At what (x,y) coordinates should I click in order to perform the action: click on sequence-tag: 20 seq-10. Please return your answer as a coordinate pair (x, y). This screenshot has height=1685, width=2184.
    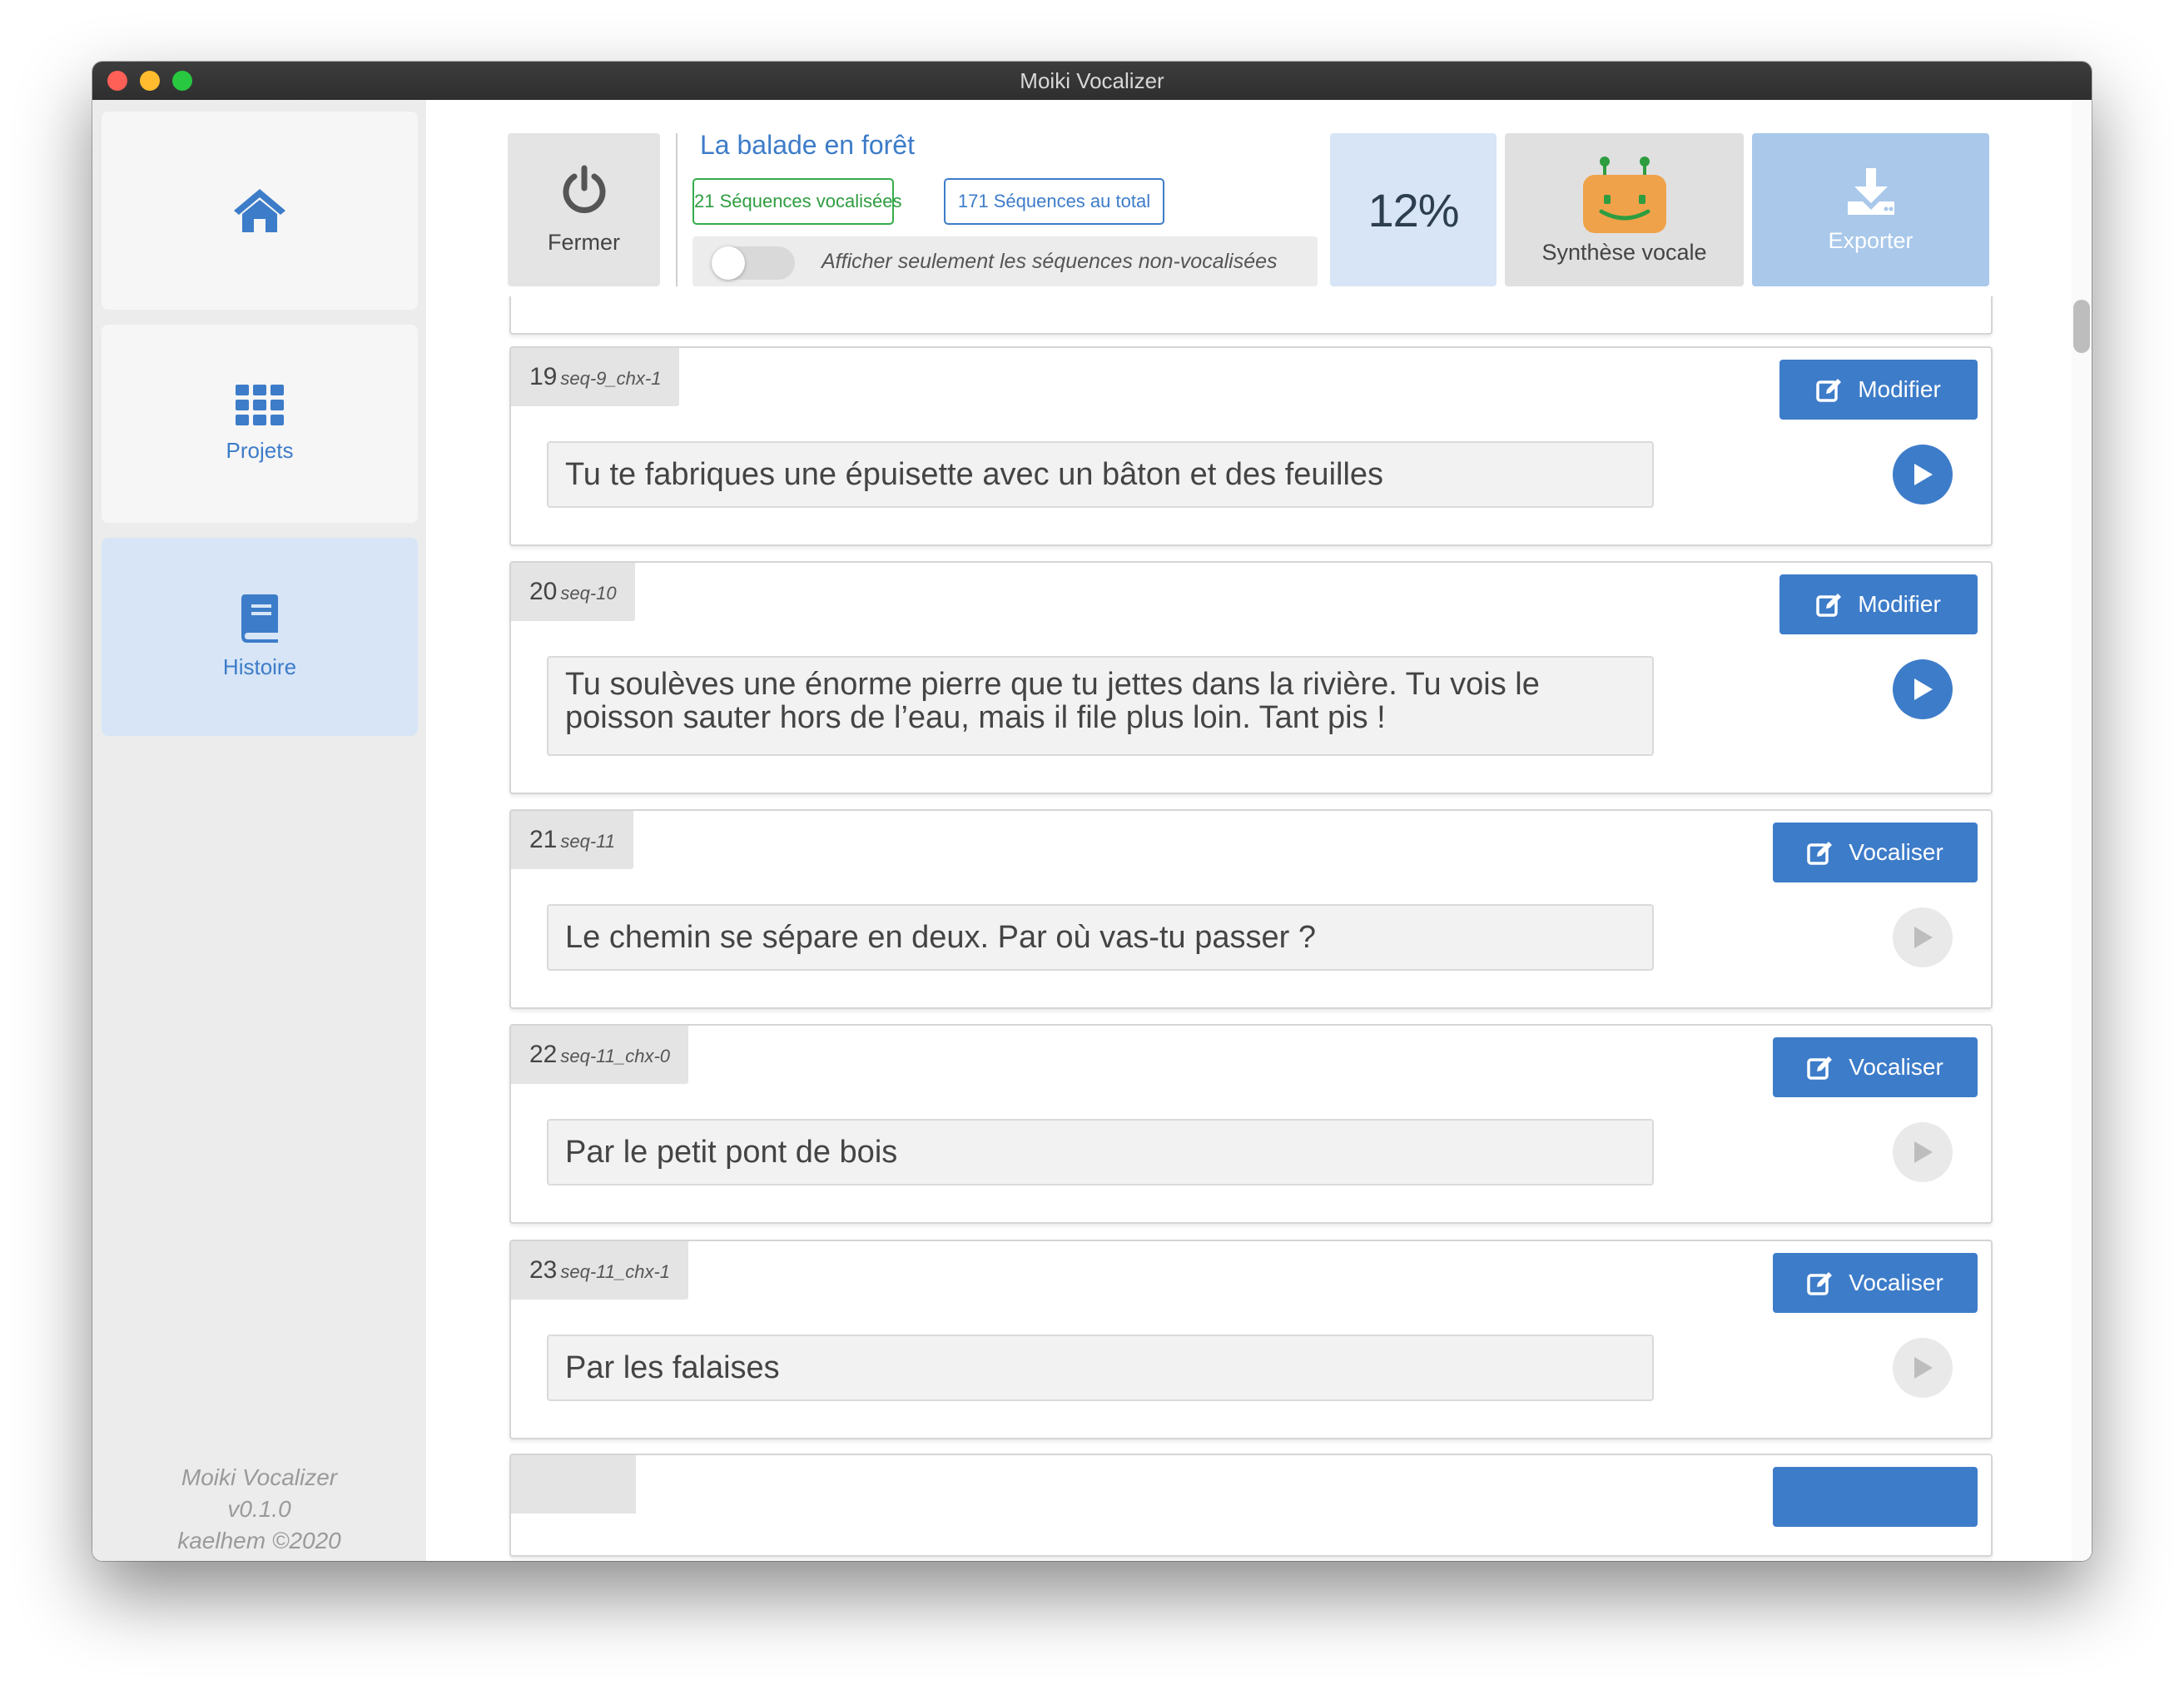
    Looking at the image, I should click on (573, 592).